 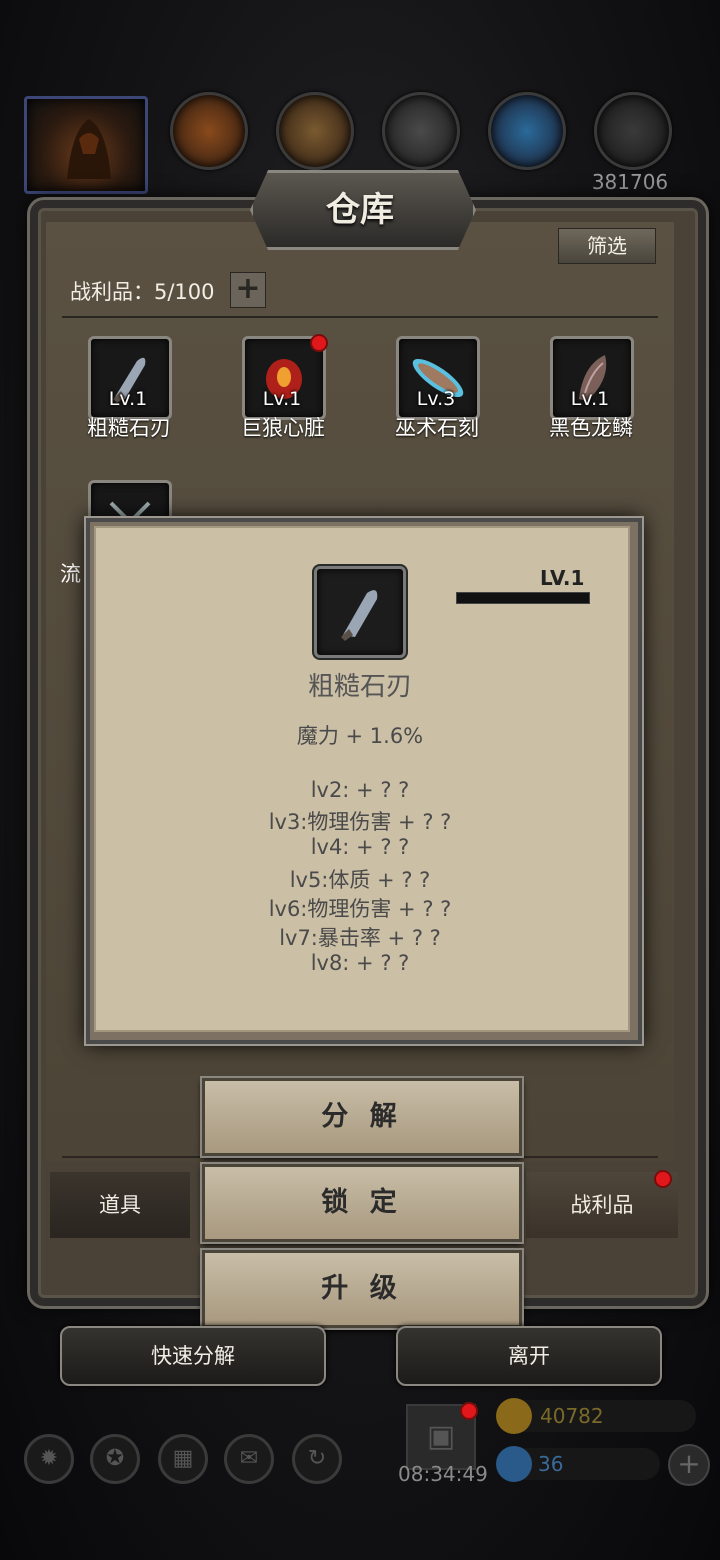 I want to click on expand-capacity-button: +, so click(x=248, y=290).